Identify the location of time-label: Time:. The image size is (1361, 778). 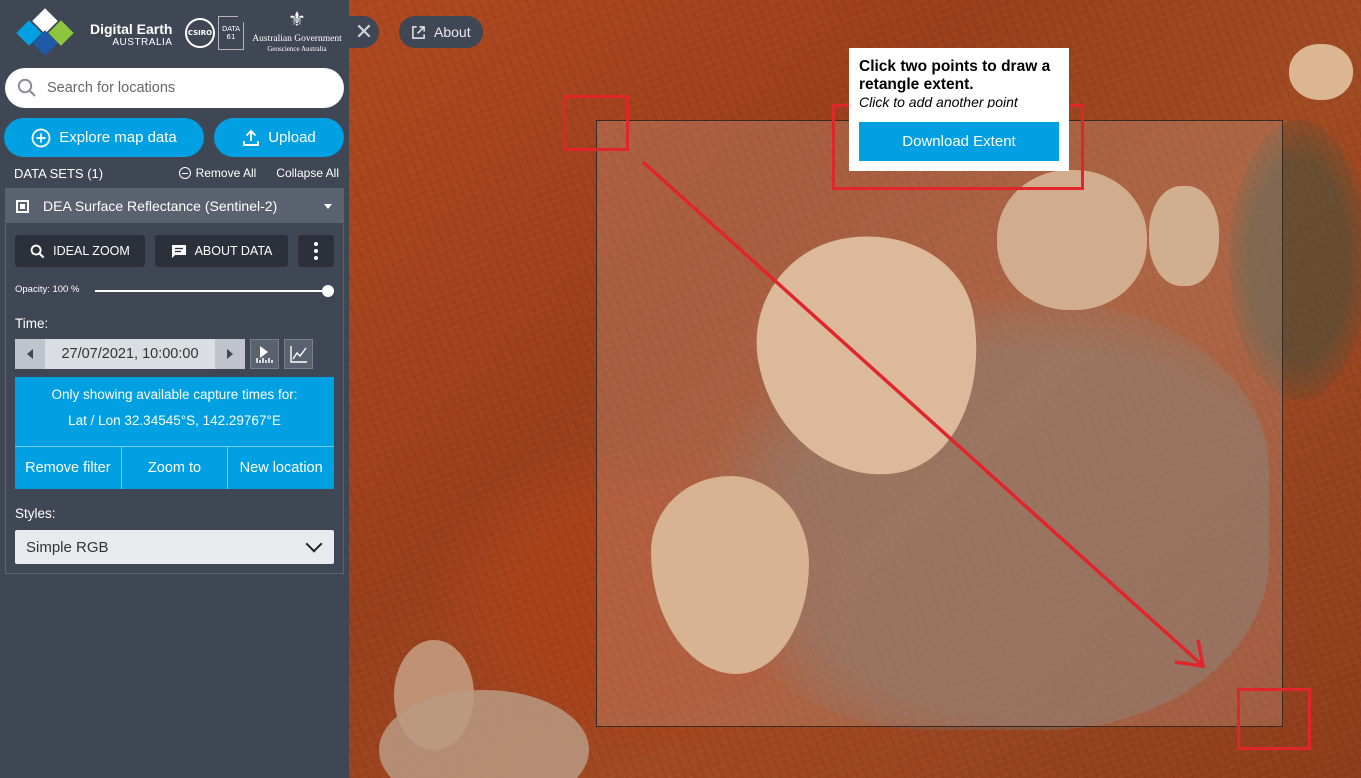
(32, 323).